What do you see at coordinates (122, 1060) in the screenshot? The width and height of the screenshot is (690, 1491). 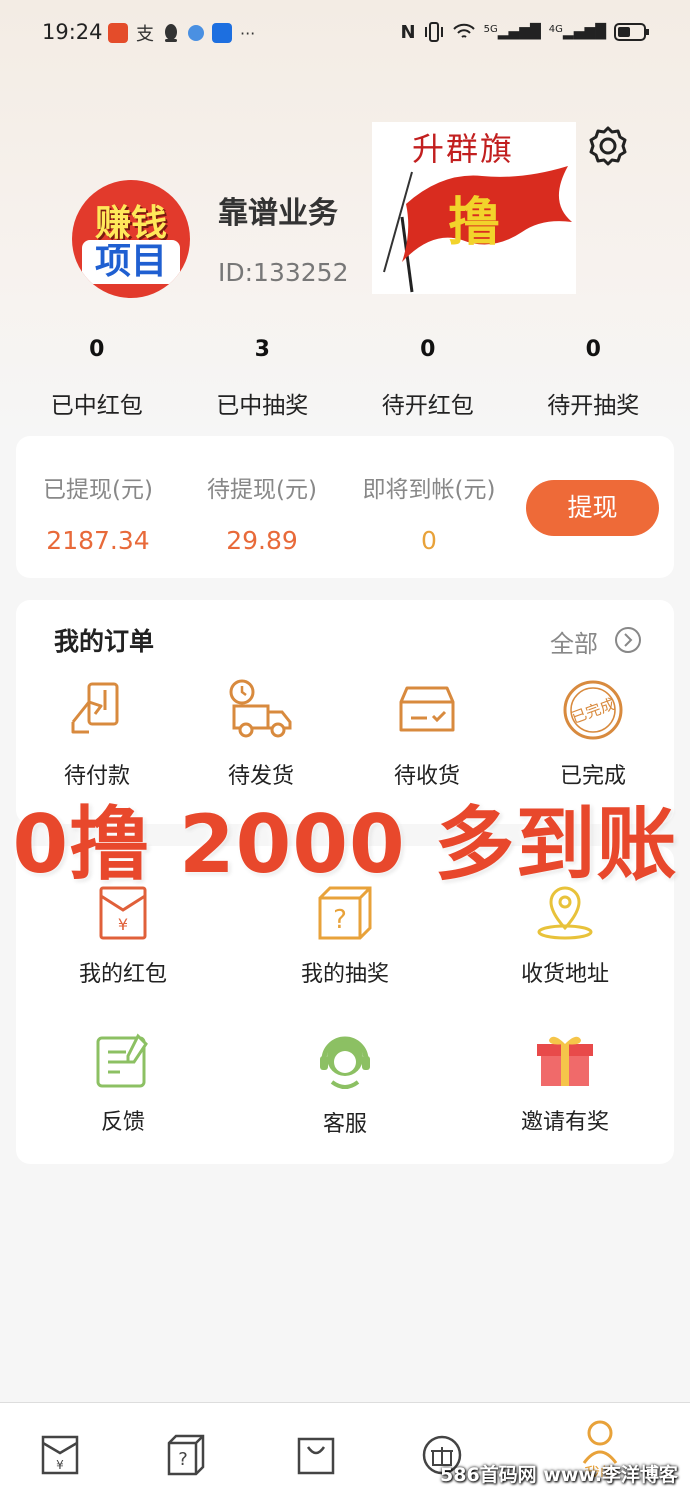 I see `feedback-icon` at bounding box center [122, 1060].